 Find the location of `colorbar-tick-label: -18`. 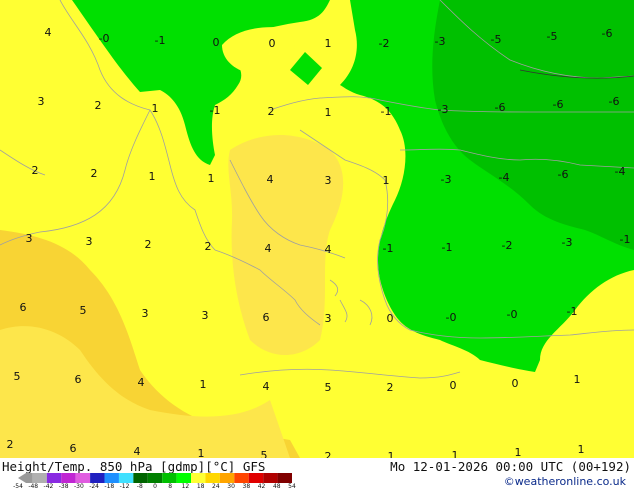

colorbar-tick-label: -18 is located at coordinates (109, 486).